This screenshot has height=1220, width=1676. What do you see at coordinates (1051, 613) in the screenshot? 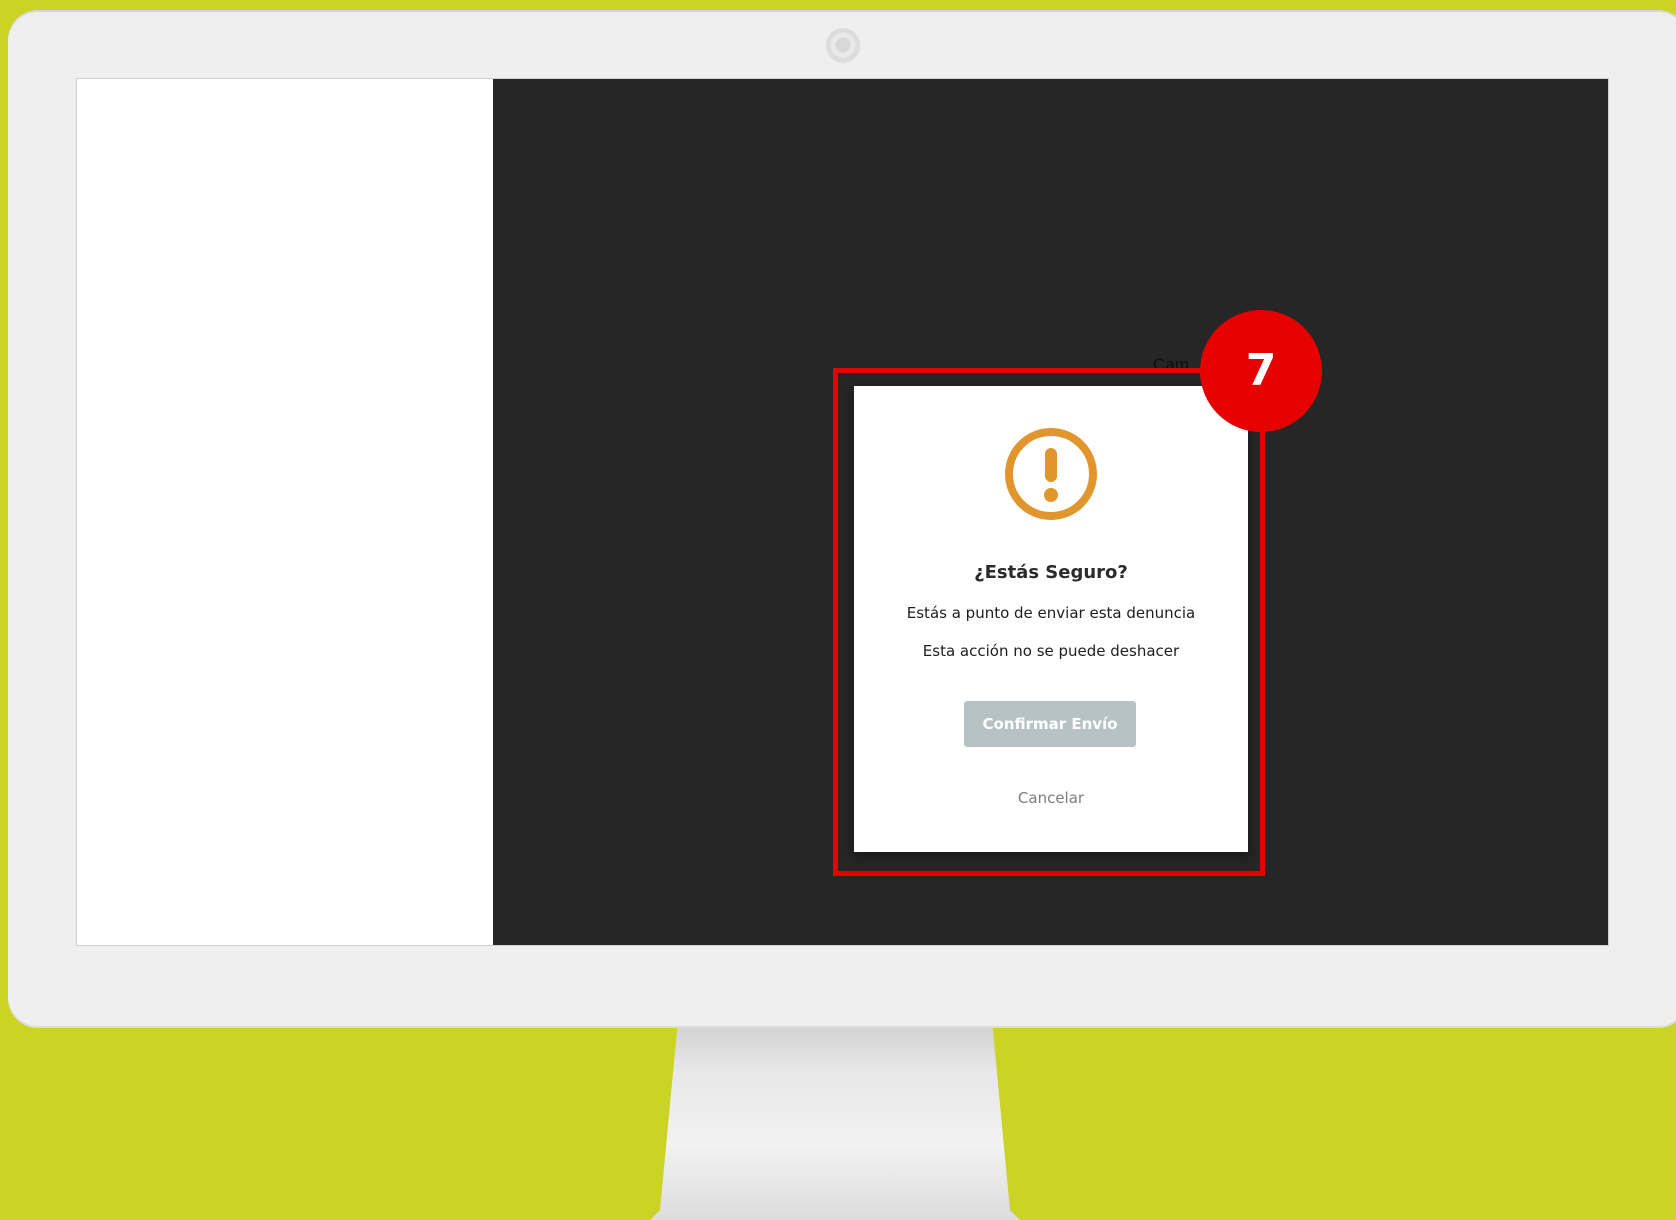
I see `dialog-message: Estás a punto de enviar esta denuncia` at bounding box center [1051, 613].